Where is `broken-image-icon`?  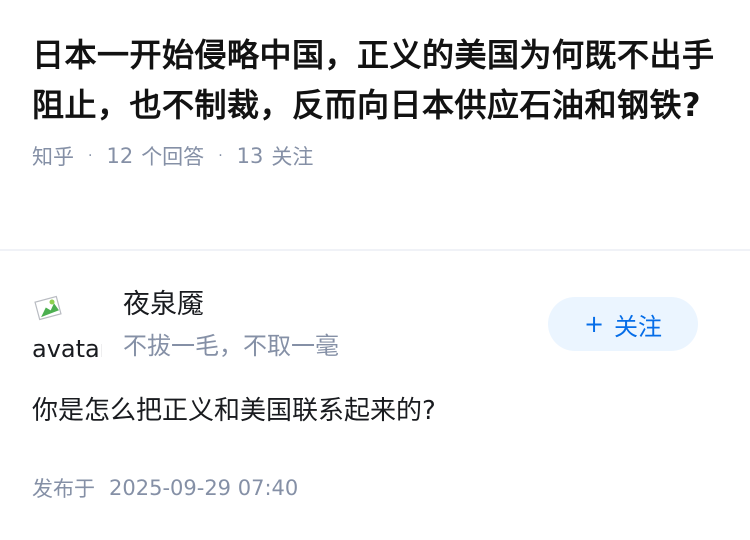 broken-image-icon is located at coordinates (48, 308).